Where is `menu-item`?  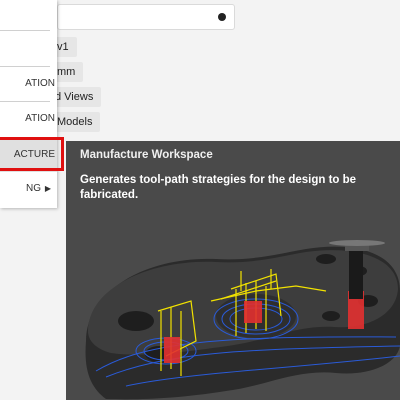 menu-item is located at coordinates (28, 49).